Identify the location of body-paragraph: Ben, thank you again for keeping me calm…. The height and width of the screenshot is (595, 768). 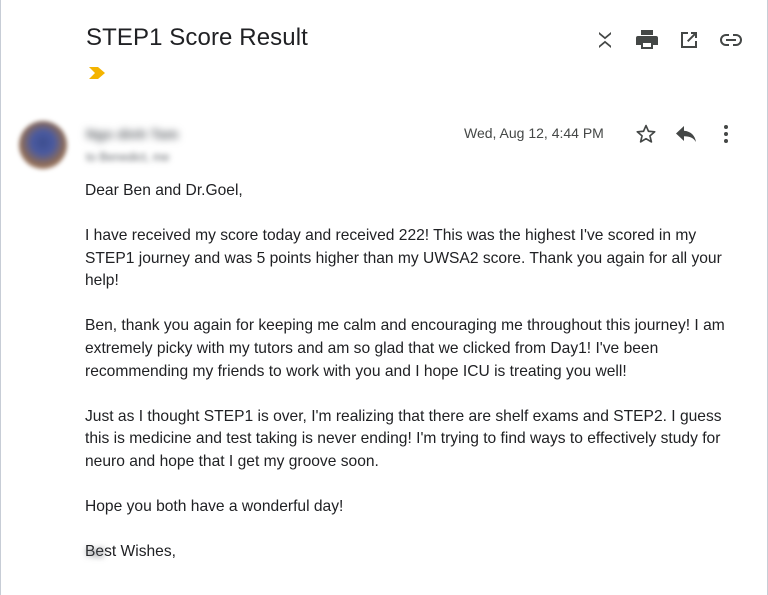
(405, 348).